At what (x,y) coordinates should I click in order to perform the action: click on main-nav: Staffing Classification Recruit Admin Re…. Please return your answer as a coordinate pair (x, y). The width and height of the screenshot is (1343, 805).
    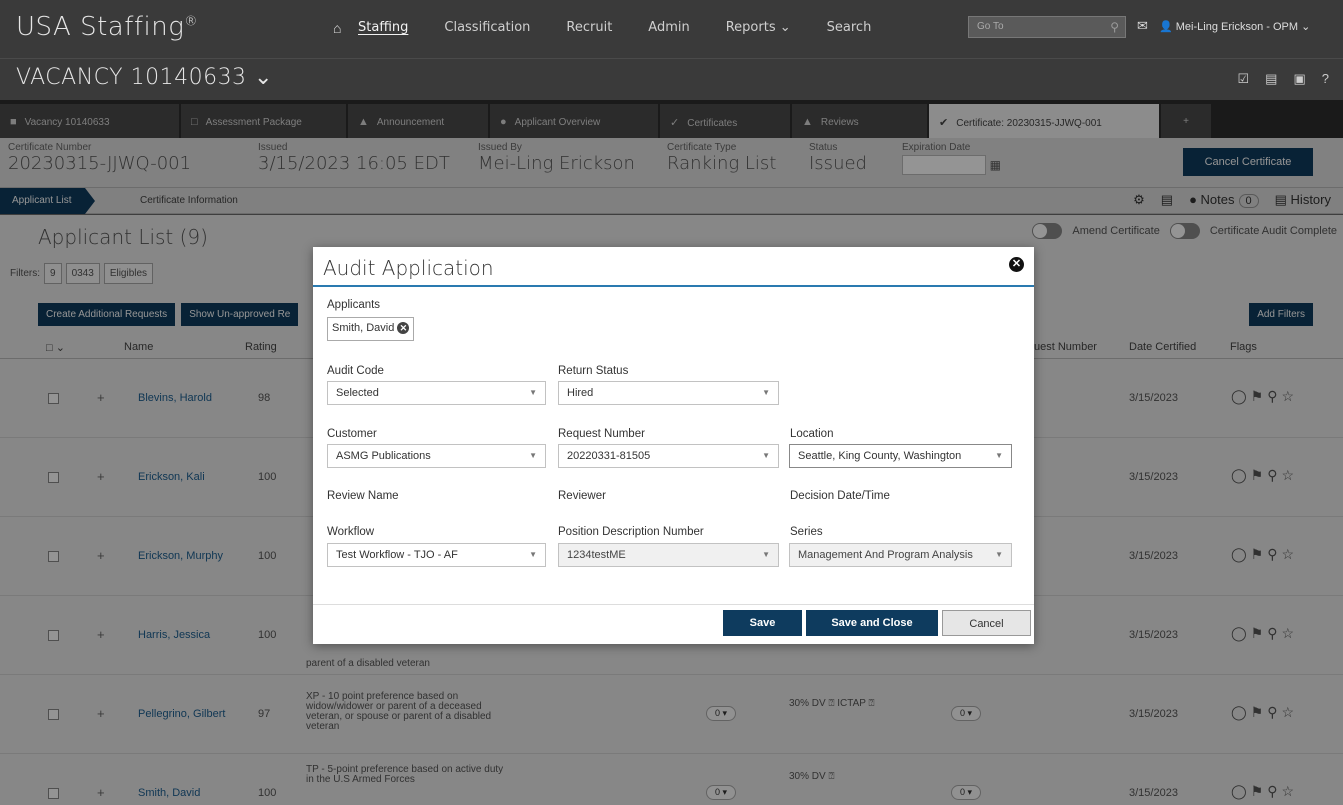
    Looking at the image, I should click on (632, 27).